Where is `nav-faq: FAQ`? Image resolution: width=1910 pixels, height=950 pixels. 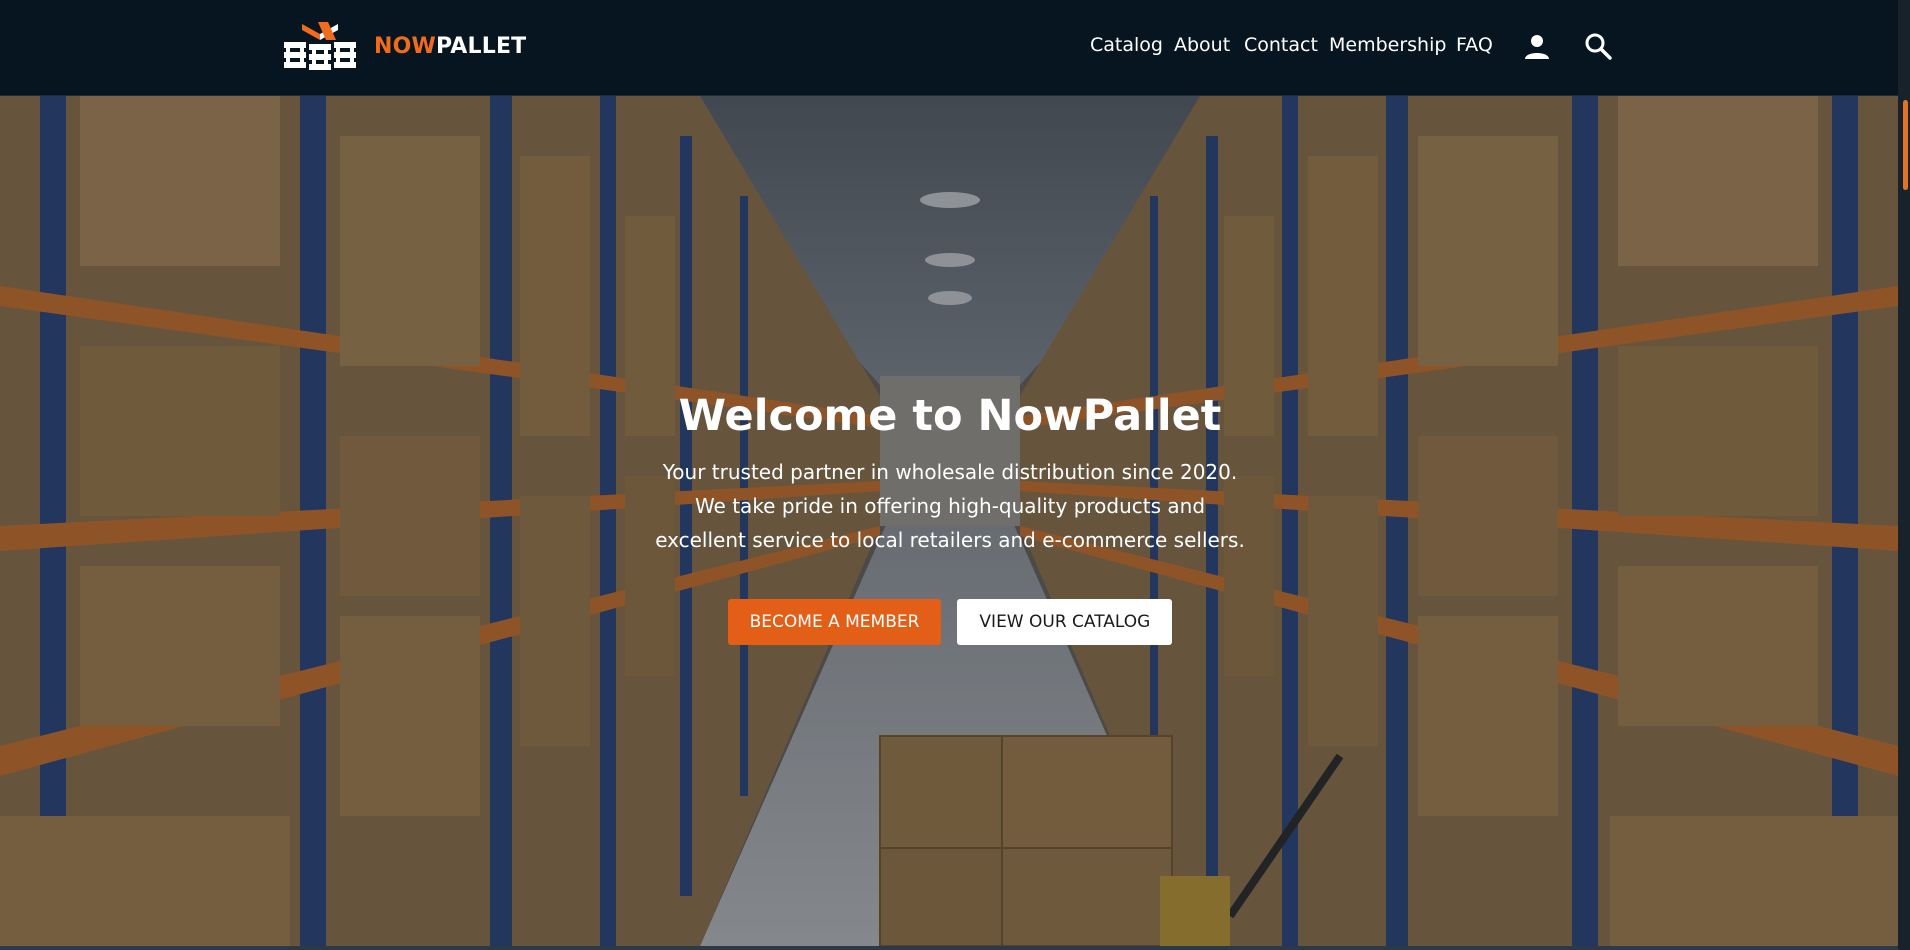 nav-faq: FAQ is located at coordinates (1474, 45).